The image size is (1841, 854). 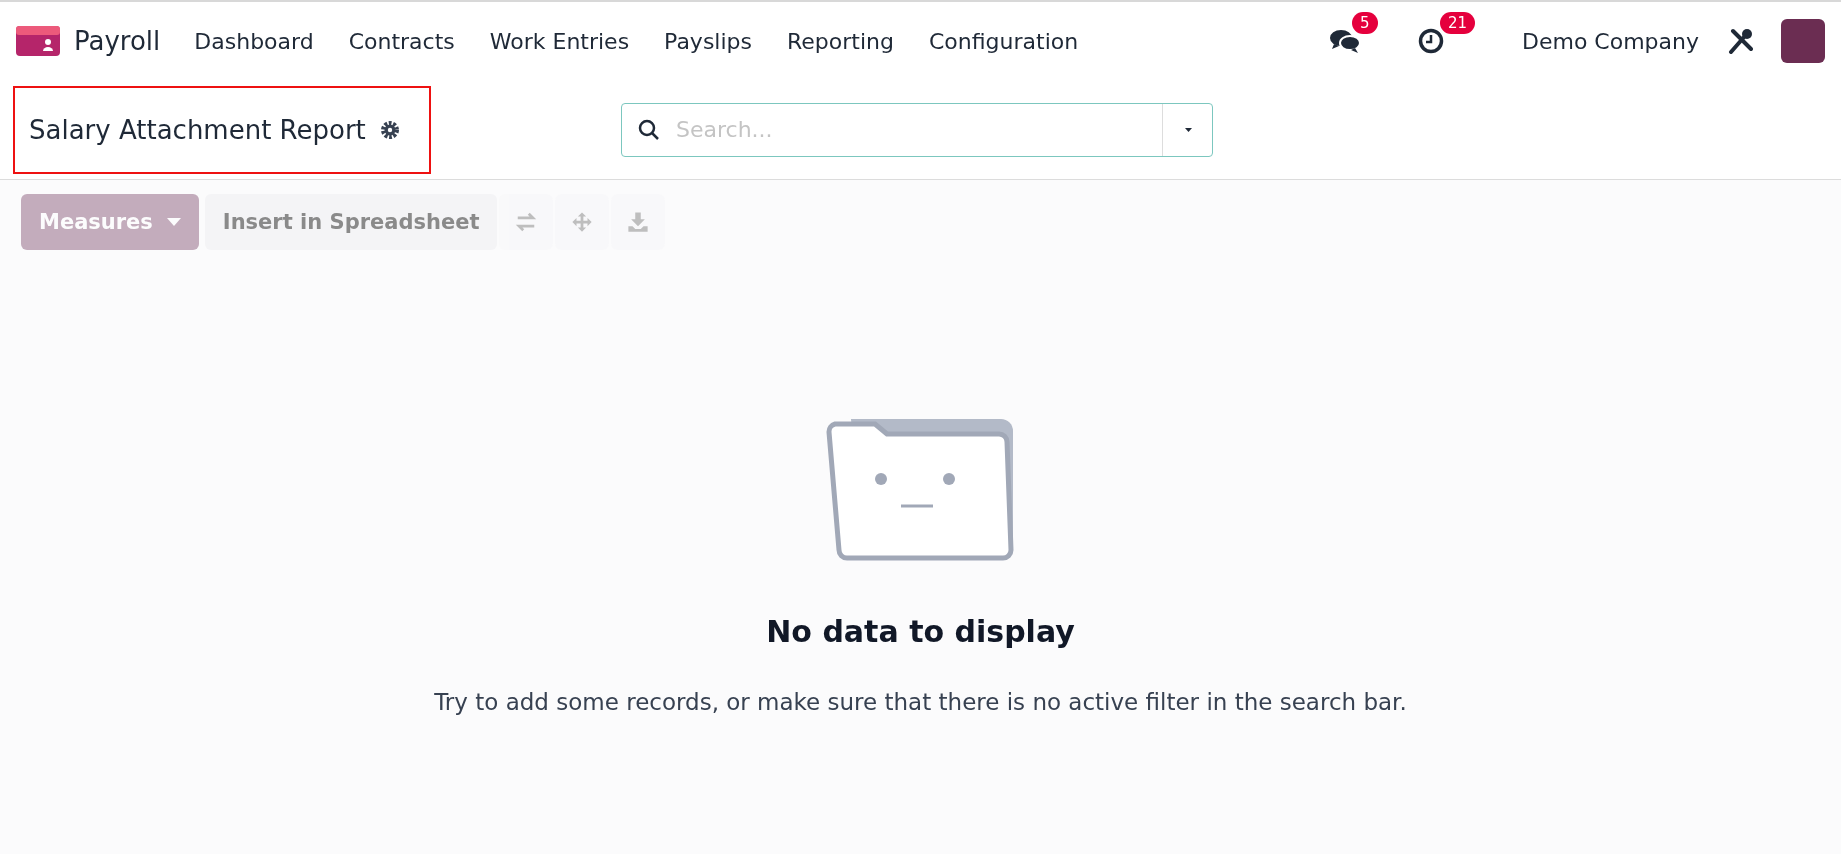 I want to click on notification-badge: 21, so click(x=1457, y=23).